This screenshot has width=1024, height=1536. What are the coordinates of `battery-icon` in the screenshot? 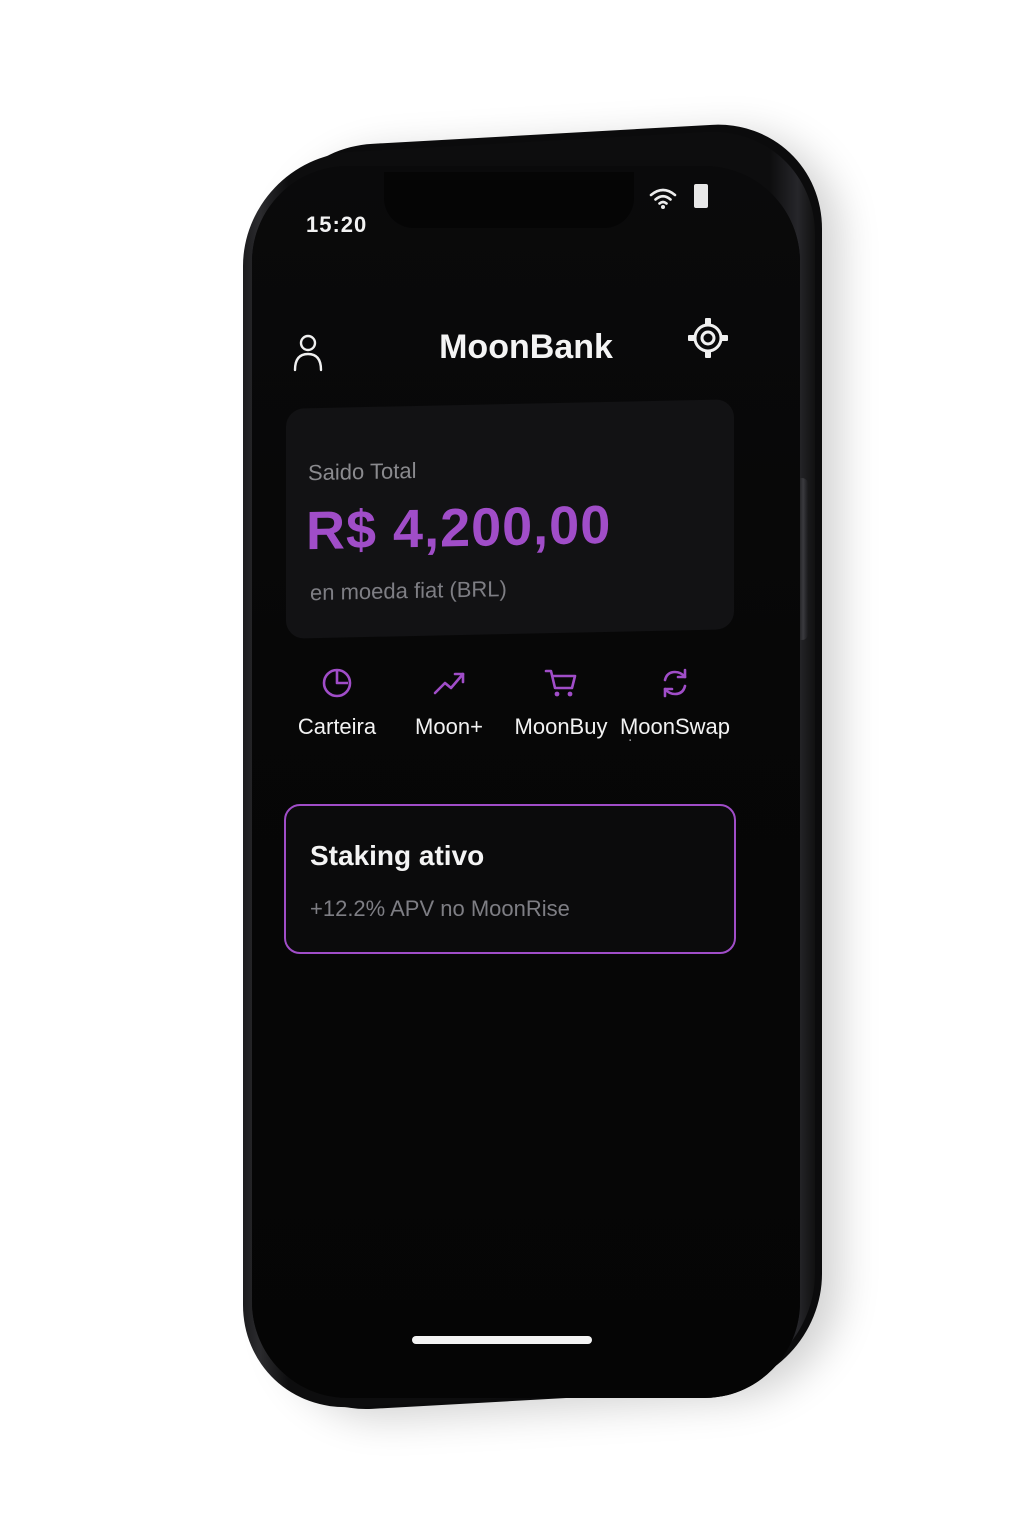 It's located at (701, 196).